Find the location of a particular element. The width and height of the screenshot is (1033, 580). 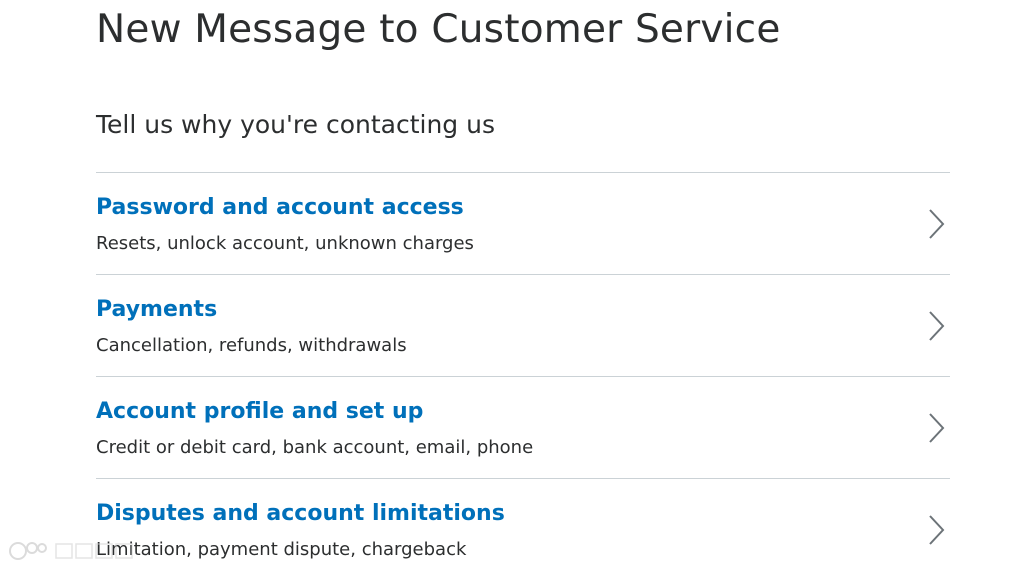

topic-title: Disputes and account limitations is located at coordinates (300, 514).